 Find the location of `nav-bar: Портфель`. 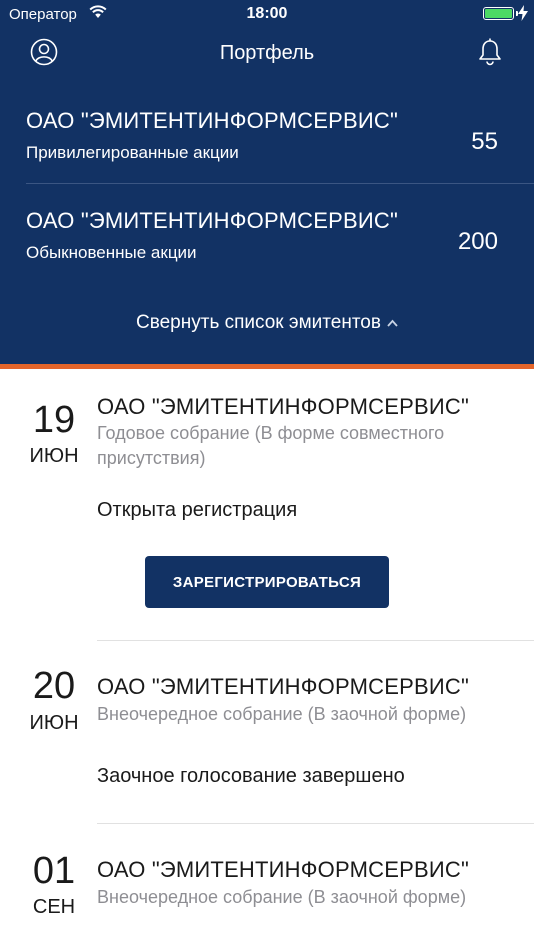

nav-bar: Портфель is located at coordinates (267, 54).